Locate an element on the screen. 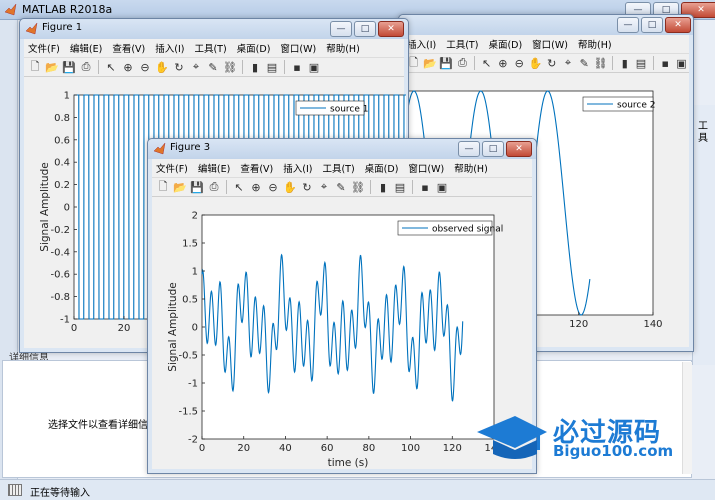 The width and height of the screenshot is (715, 500). y-tick-label: -0.5 is located at coordinates (188, 356).